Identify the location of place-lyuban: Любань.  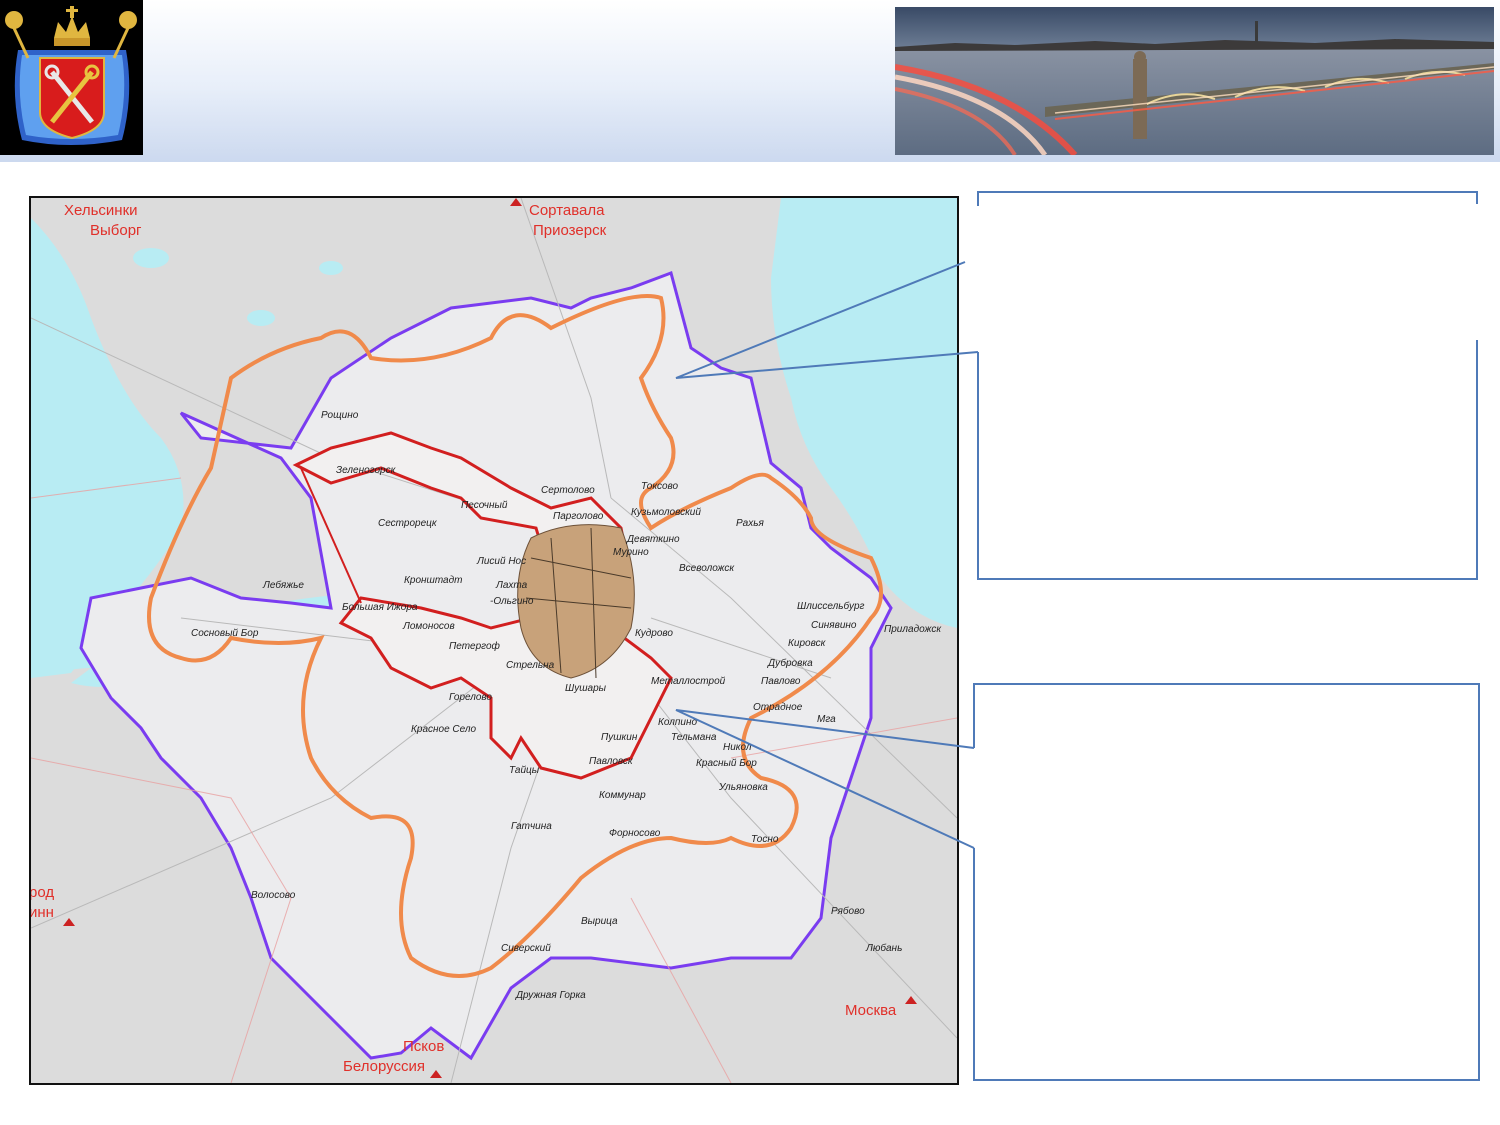
(883, 948).